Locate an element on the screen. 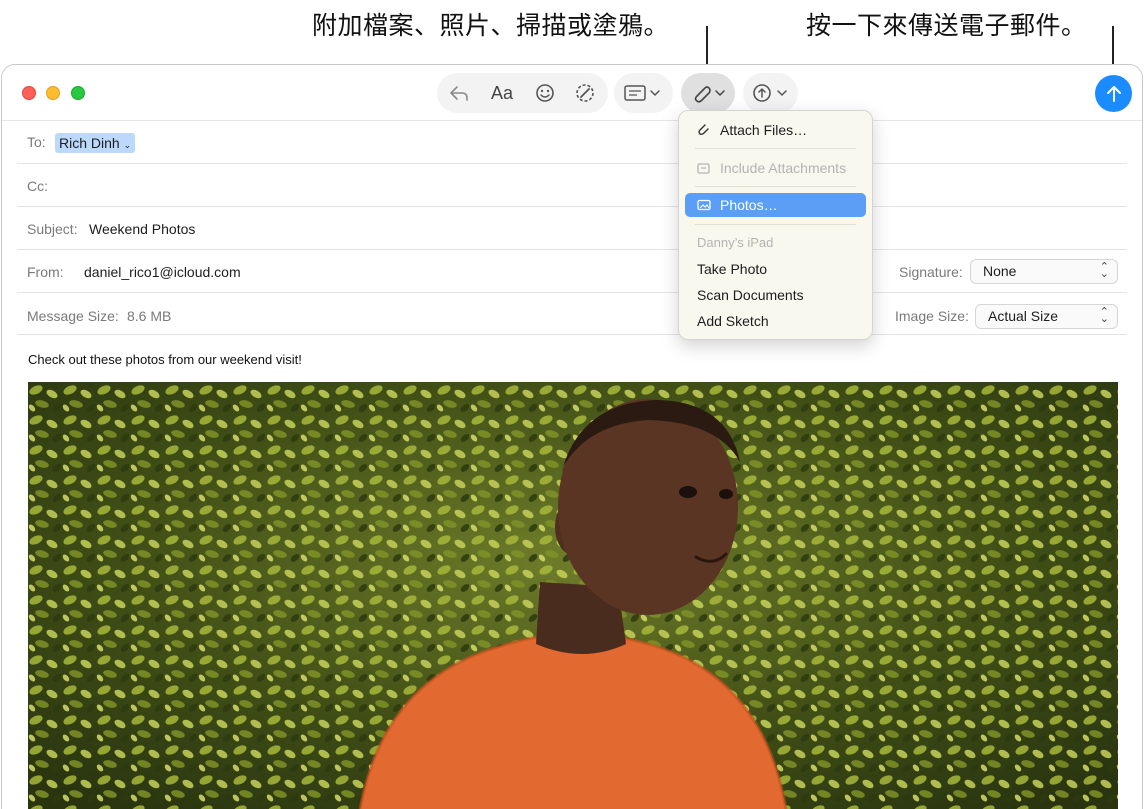  emoji-icon is located at coordinates (545, 93).